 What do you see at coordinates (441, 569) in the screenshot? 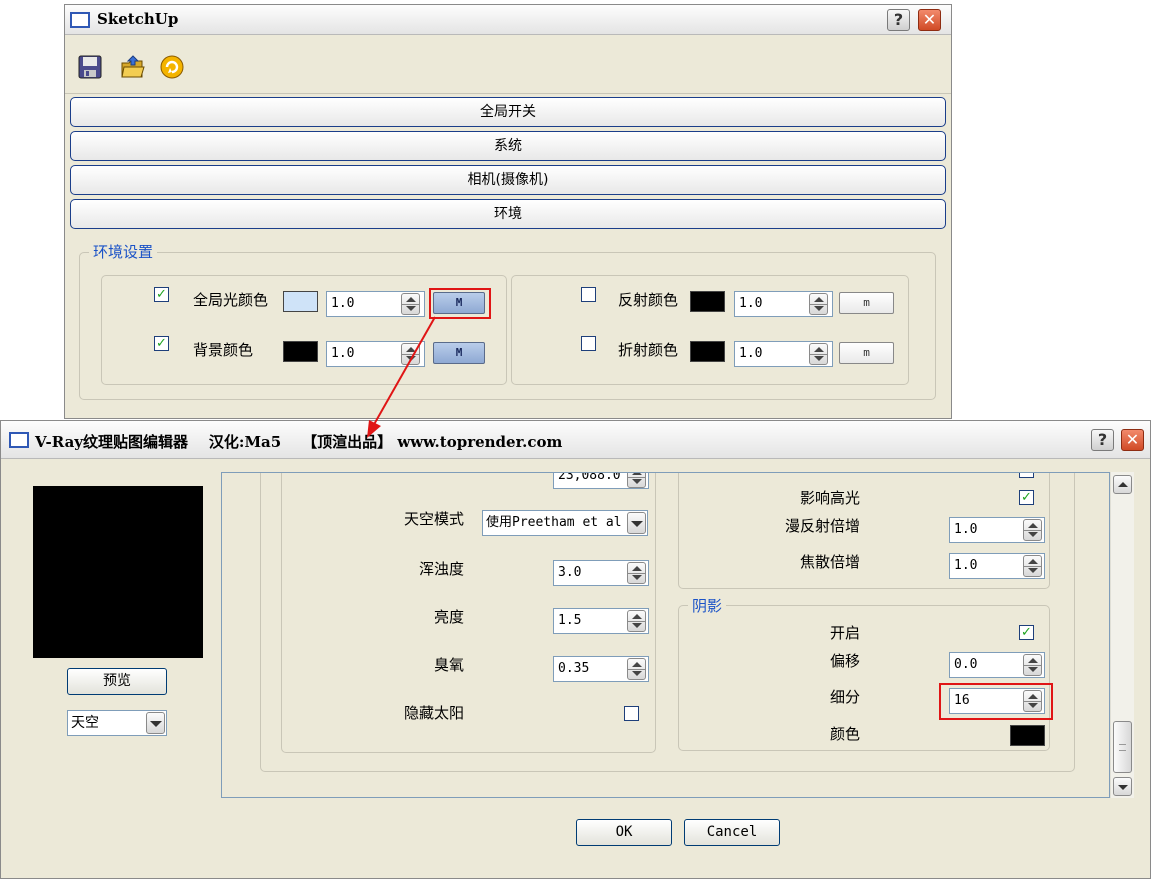
I see `turbidity-label: 浑浊度` at bounding box center [441, 569].